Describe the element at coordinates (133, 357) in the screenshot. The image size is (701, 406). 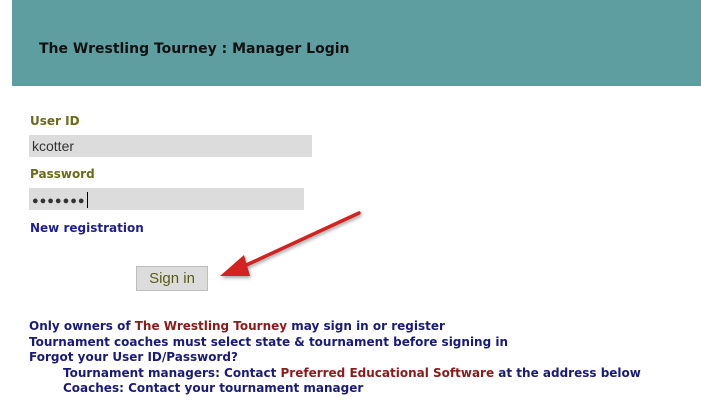
I see `note-forgot: Forgot your User ID/Password?` at that location.